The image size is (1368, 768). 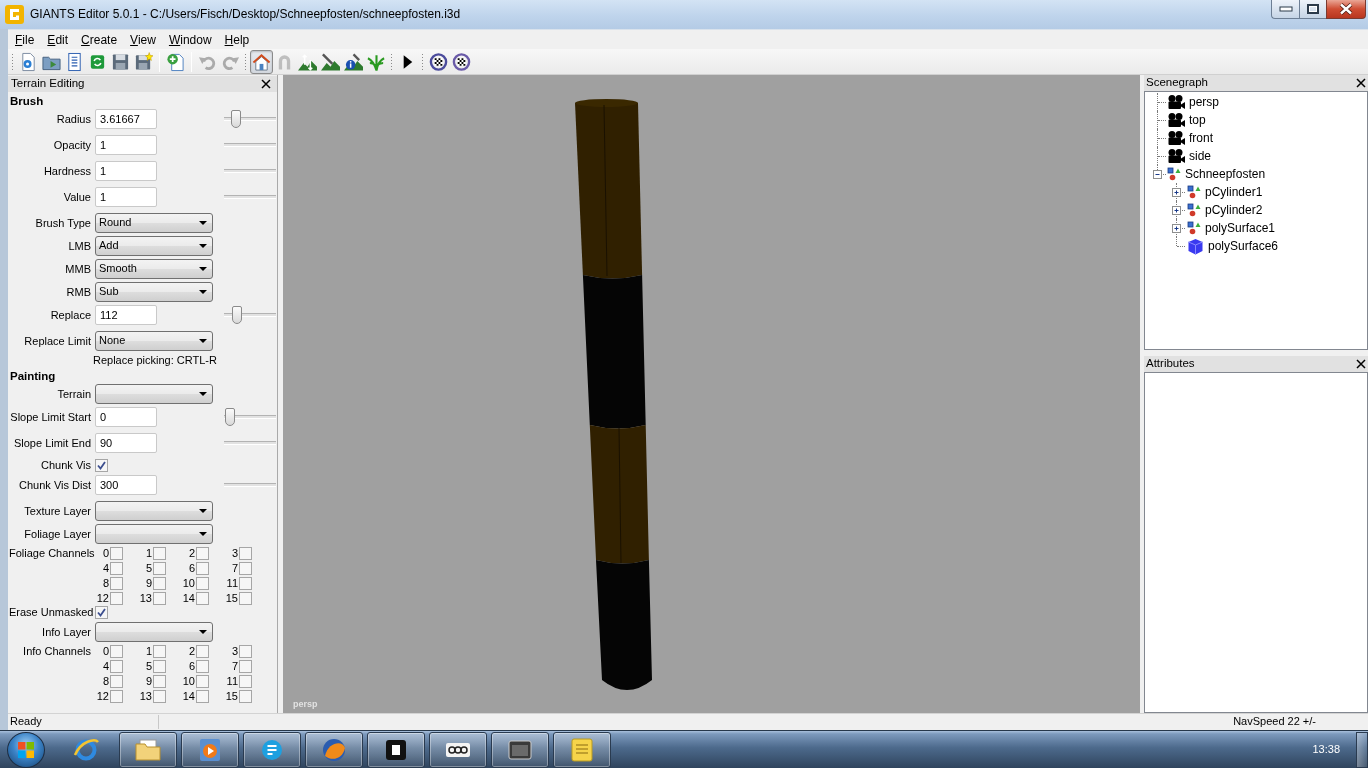 I want to click on menu-item: Edit, so click(x=58, y=39).